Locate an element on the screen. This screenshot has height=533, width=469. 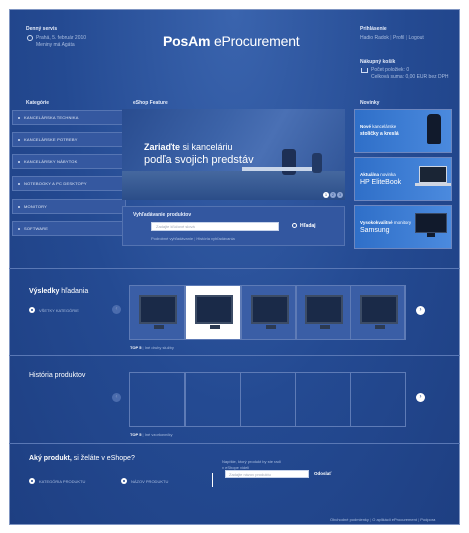
category-item: KANCELÁRSKY NÁBYTOK is located at coordinates (69, 161).